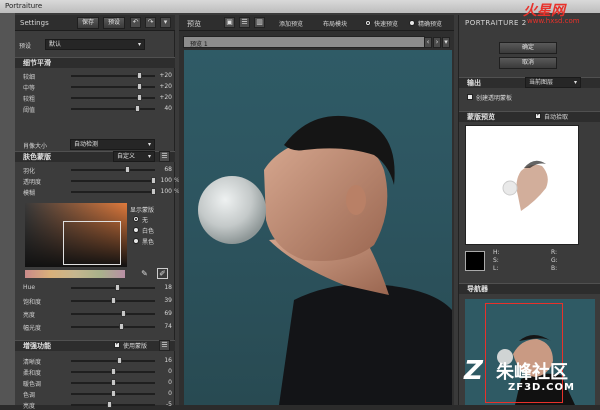 The image size is (600, 410). Describe the element at coordinates (165, 22) in the screenshot. I see `menu-chevron-icon: ▾` at that location.